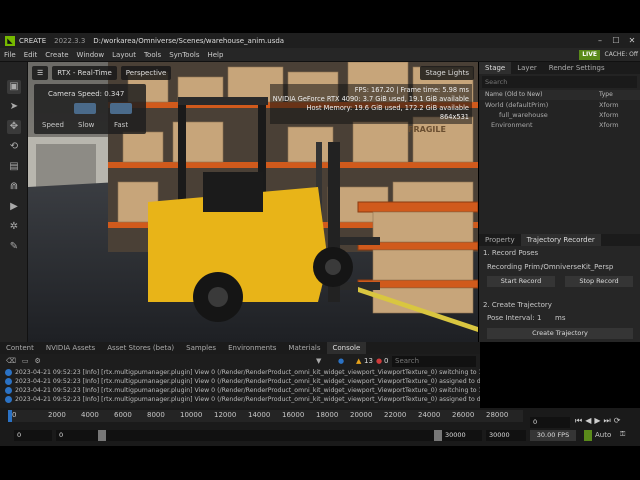 The width and height of the screenshot is (640, 480). What do you see at coordinates (320, 16) in the screenshot?
I see `letterbox-top` at bounding box center [320, 16].